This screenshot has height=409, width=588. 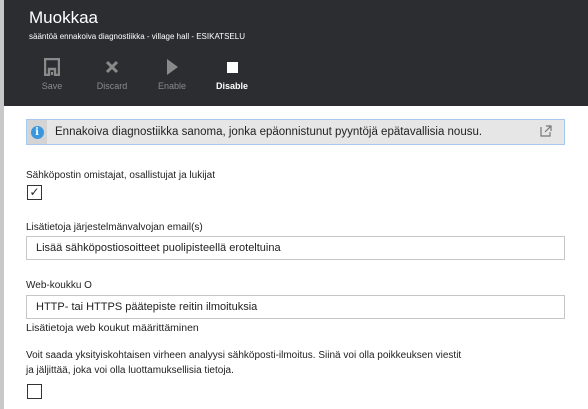 I want to click on close-icon, so click(x=112, y=67).